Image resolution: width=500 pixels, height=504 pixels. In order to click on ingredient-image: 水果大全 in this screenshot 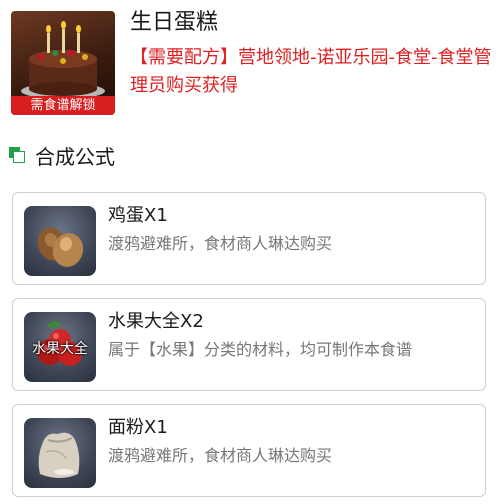, I will do `click(60, 347)`.